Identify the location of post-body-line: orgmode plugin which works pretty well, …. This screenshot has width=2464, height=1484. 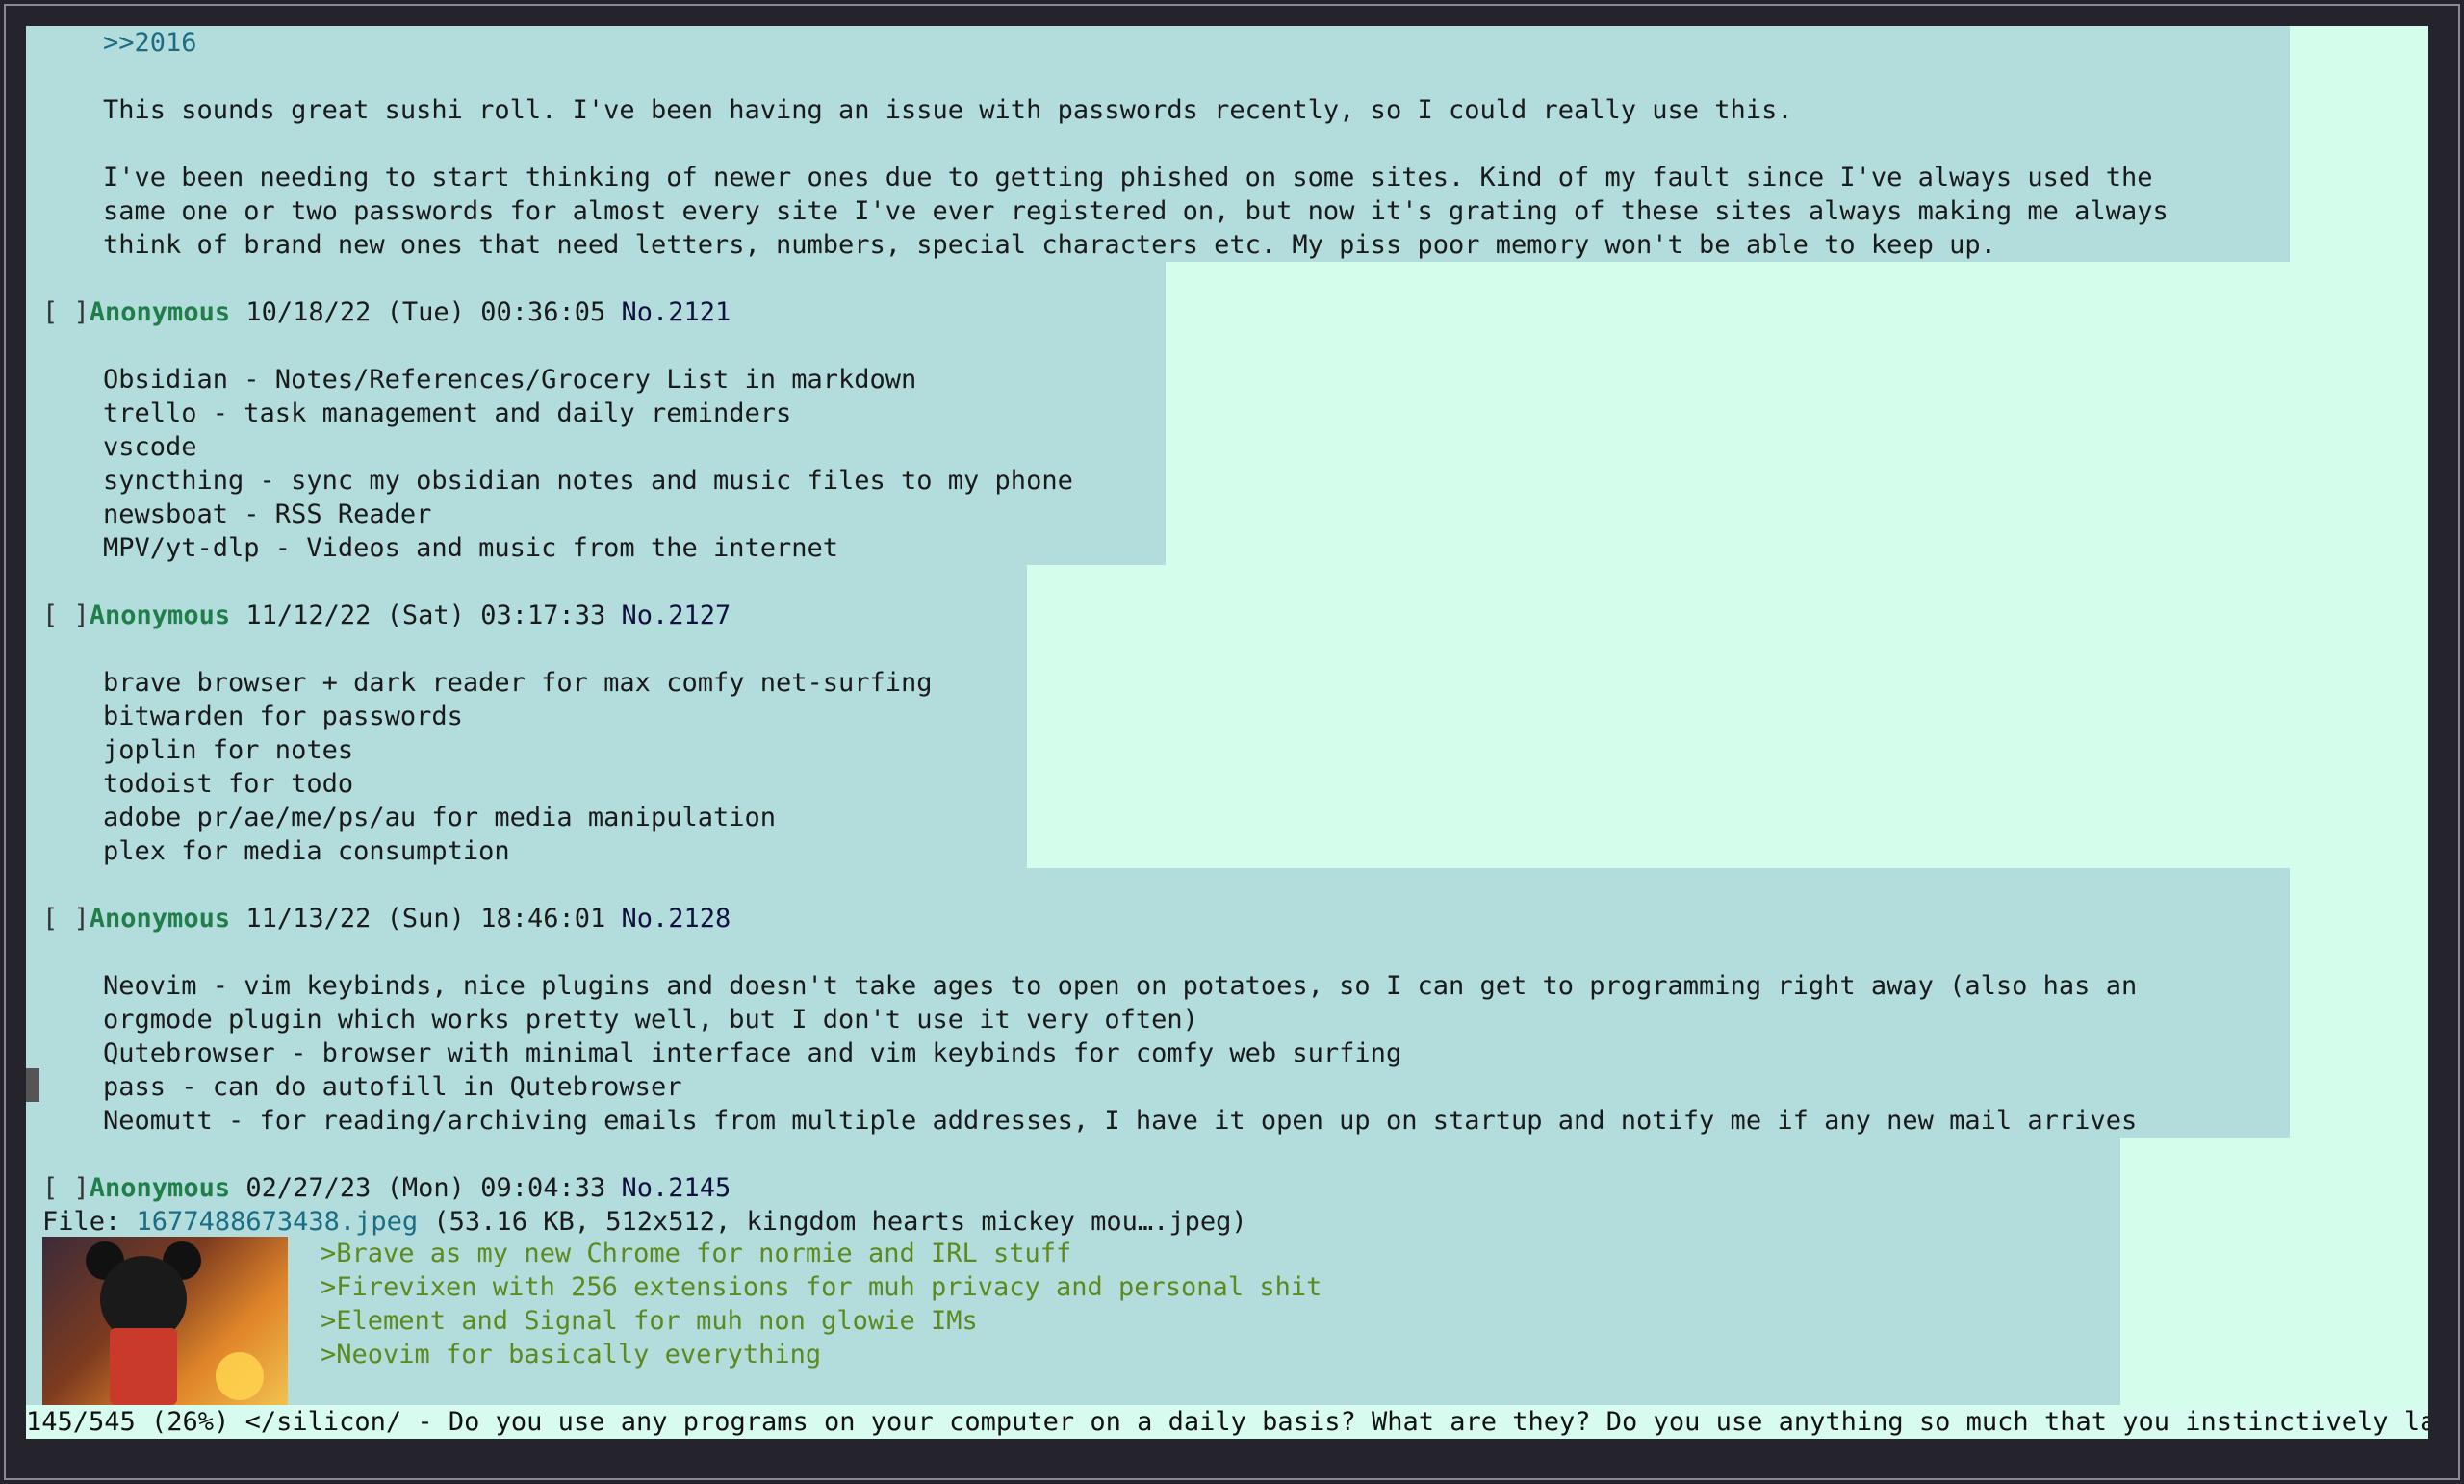
(650, 1020).